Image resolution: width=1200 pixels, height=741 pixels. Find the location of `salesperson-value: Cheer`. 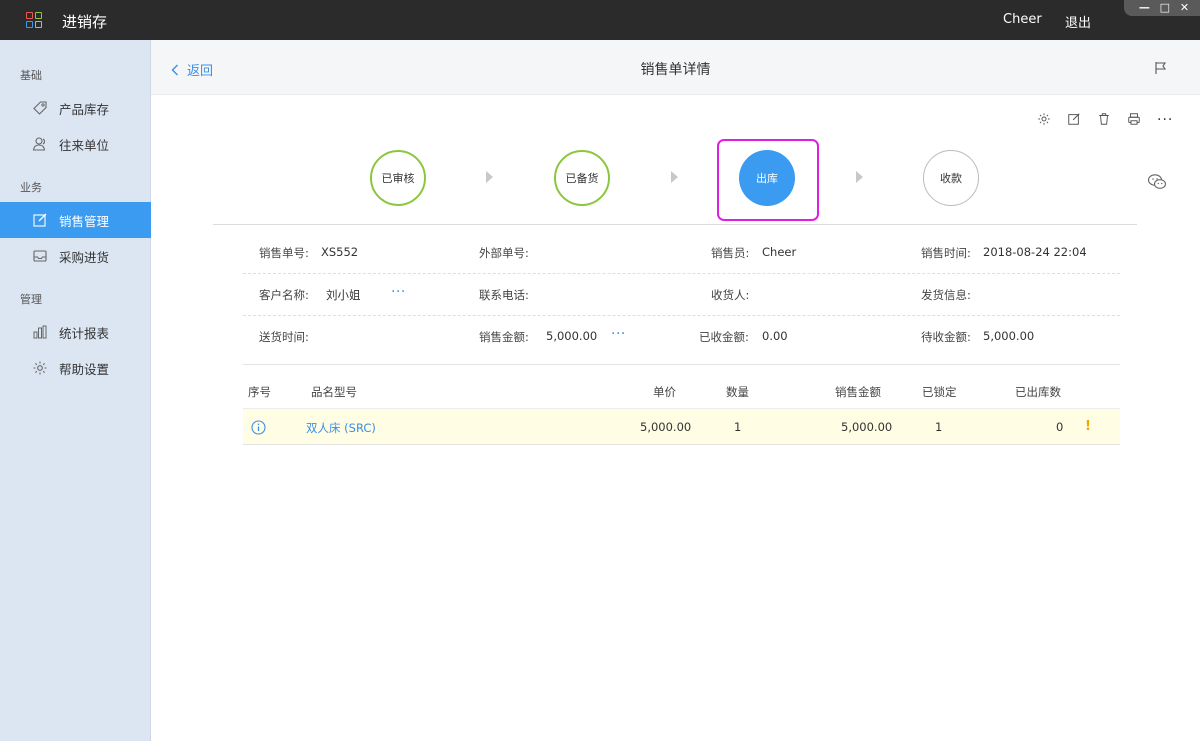

salesperson-value: Cheer is located at coordinates (779, 252).